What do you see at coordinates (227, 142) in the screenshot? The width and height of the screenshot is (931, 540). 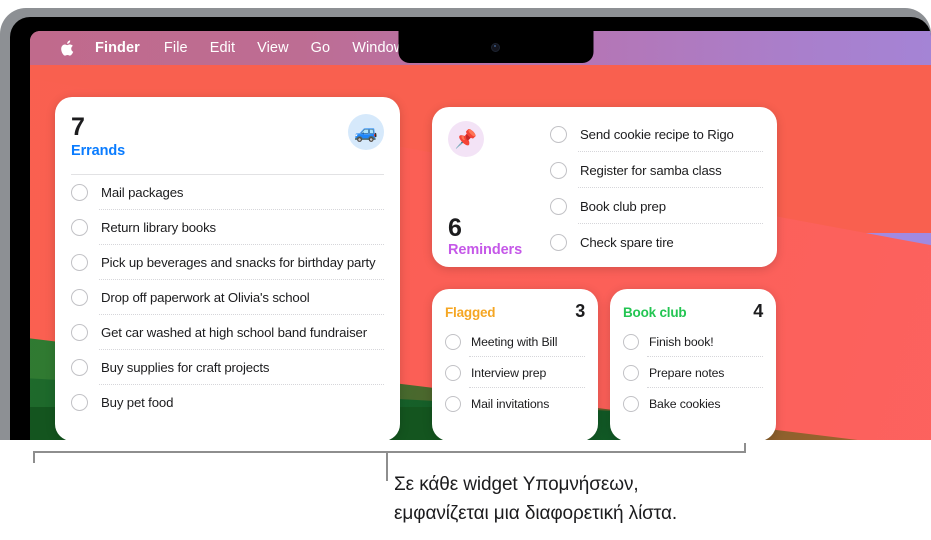 I see `errands-header: 7 Errands 🚙` at bounding box center [227, 142].